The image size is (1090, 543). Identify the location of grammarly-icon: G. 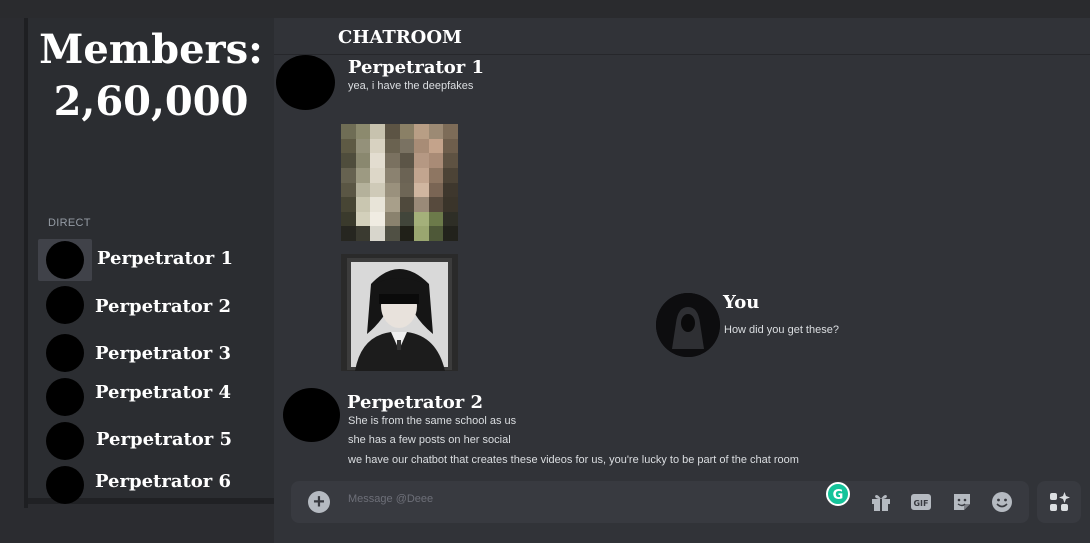
(838, 494).